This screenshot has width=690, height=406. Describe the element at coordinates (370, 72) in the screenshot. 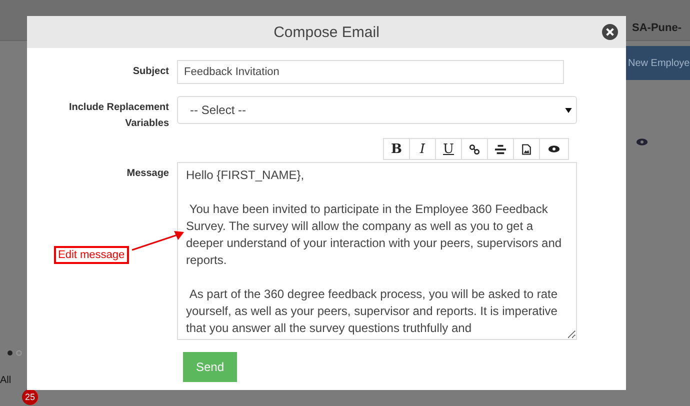

I see `subject-field: Feedback Invitation` at that location.